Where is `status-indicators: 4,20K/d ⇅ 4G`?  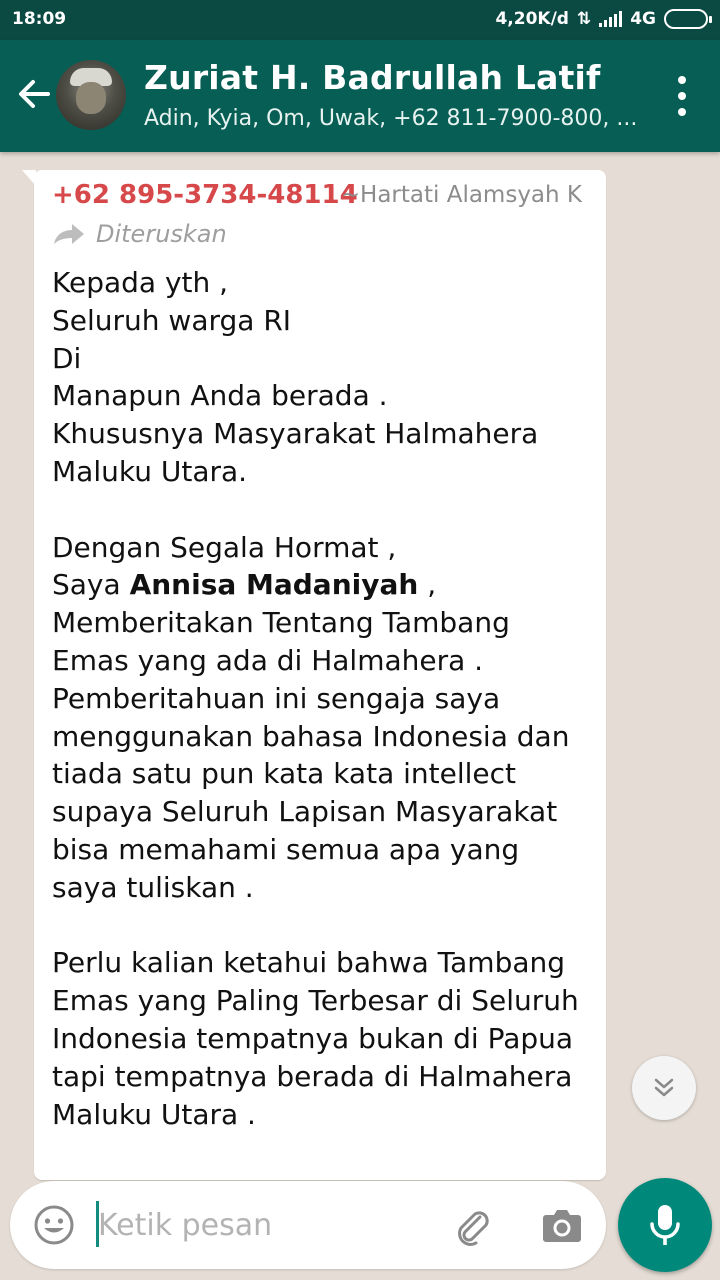
status-indicators: 4,20K/d ⇅ 4G is located at coordinates (603, 19).